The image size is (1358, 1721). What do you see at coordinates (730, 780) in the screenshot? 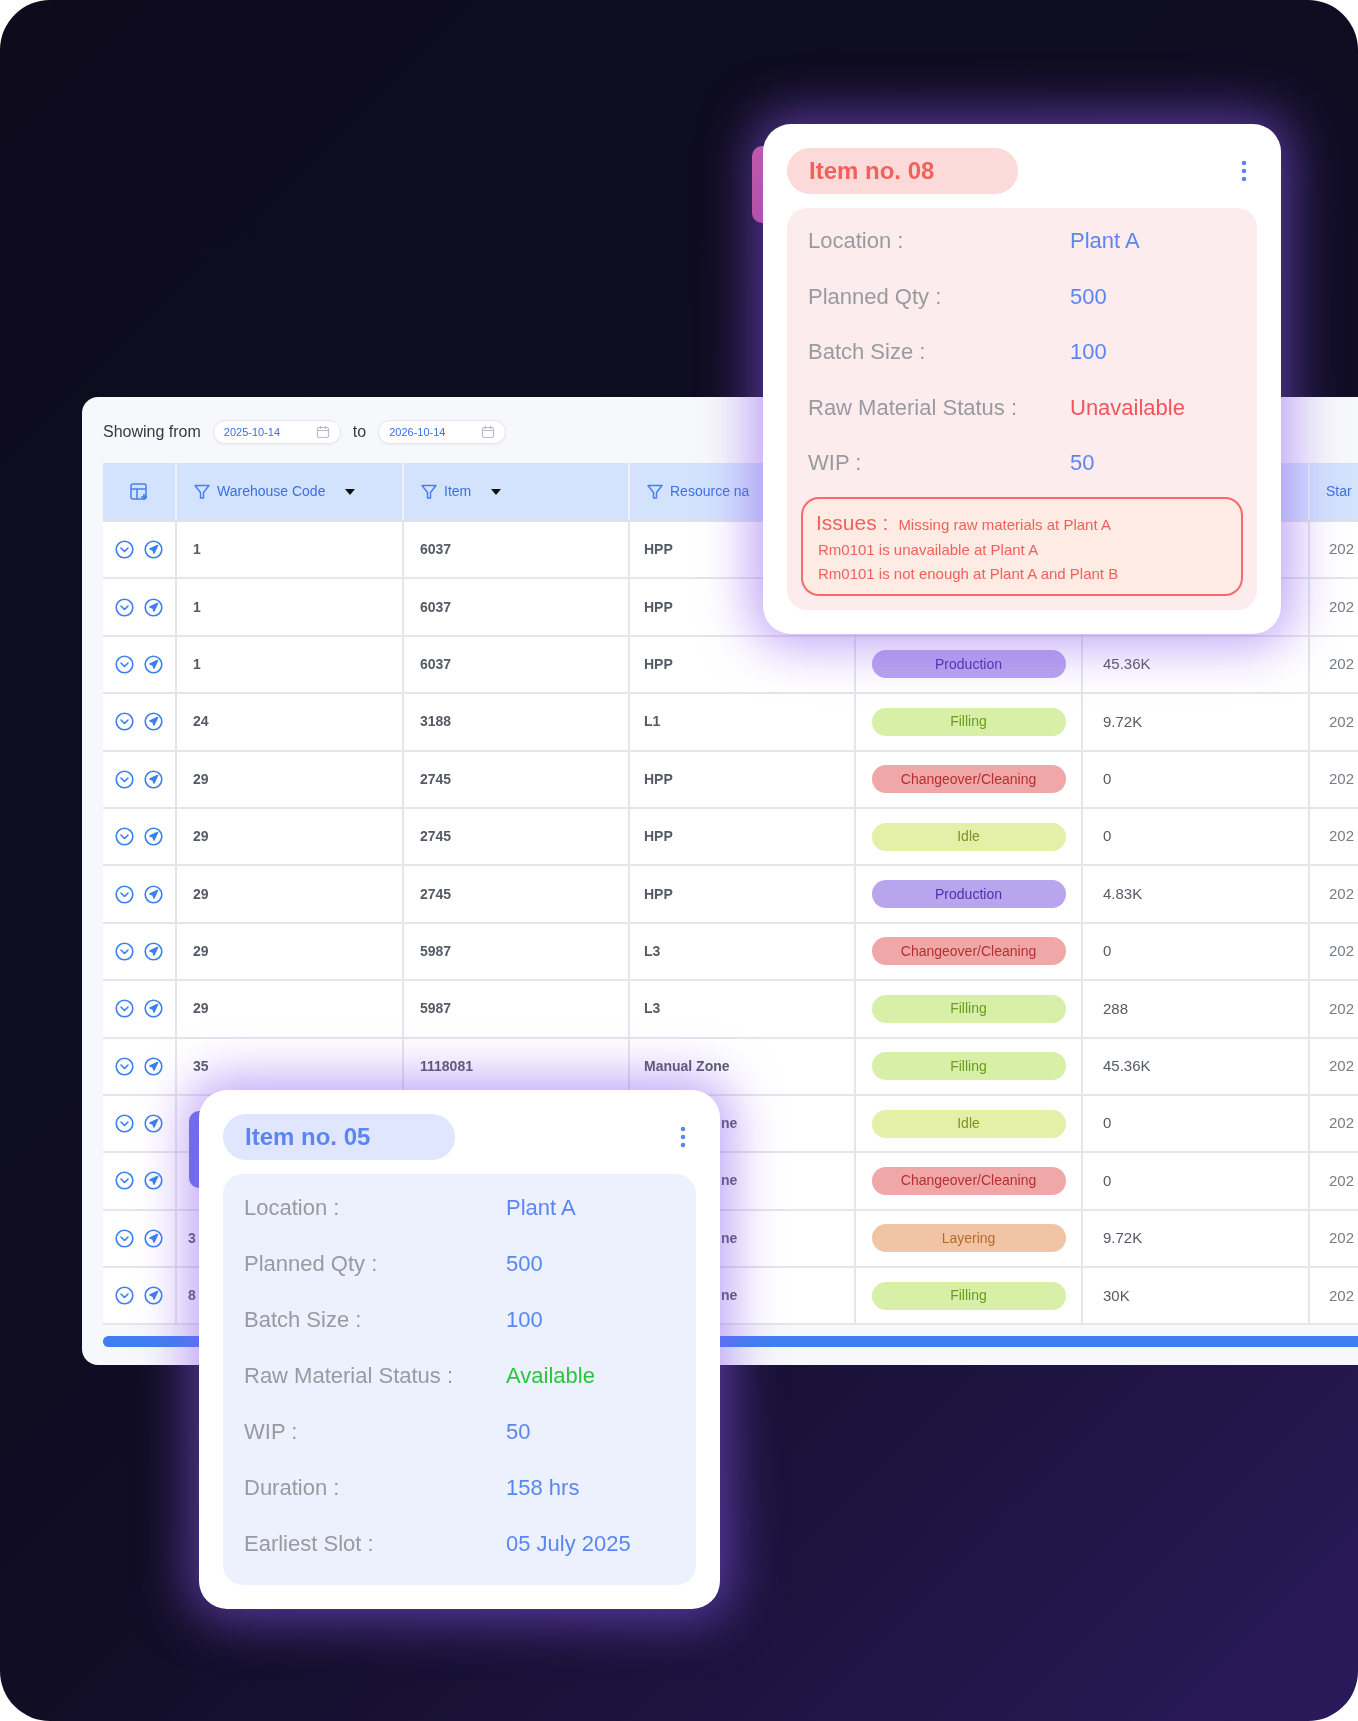
I see `table-row: 29 2745 HPP Changeover/Cleaning 0 202` at bounding box center [730, 780].